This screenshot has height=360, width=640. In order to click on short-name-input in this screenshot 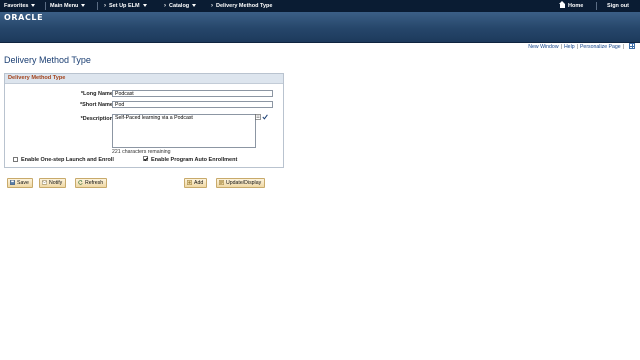, I will do `click(192, 104)`.